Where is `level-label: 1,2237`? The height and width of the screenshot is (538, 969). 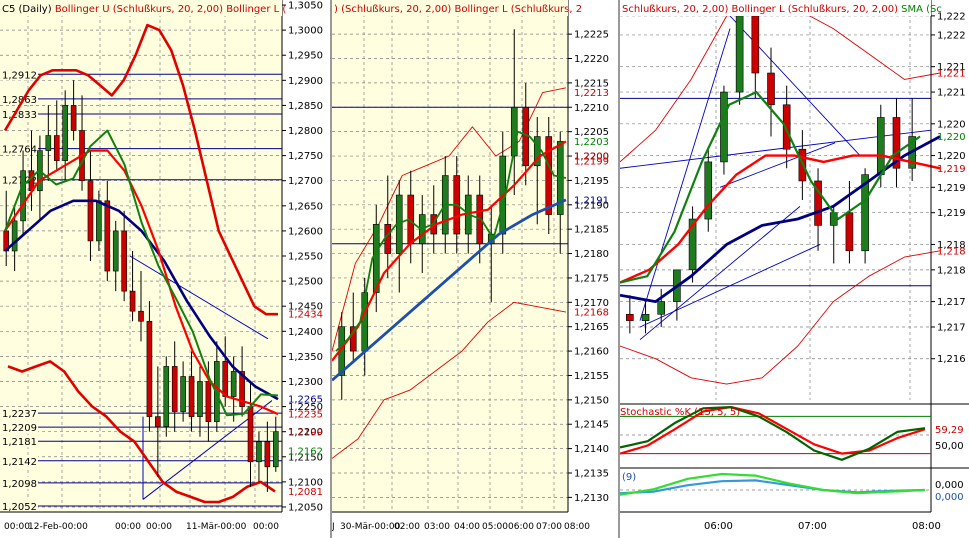 level-label: 1,2237 is located at coordinates (19, 414).